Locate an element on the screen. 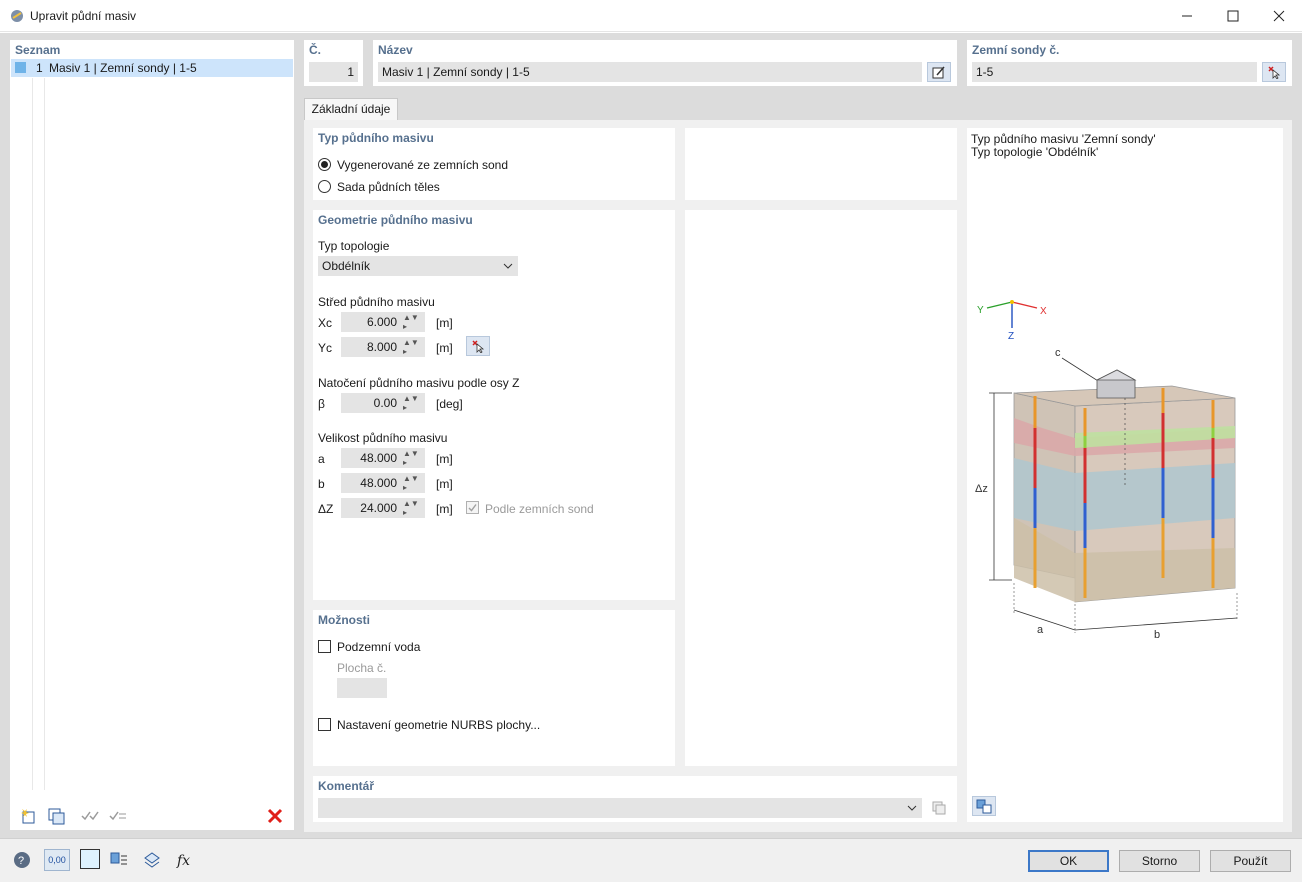 The height and width of the screenshot is (882, 1302). view-settings-icon is located at coordinates (984, 806).